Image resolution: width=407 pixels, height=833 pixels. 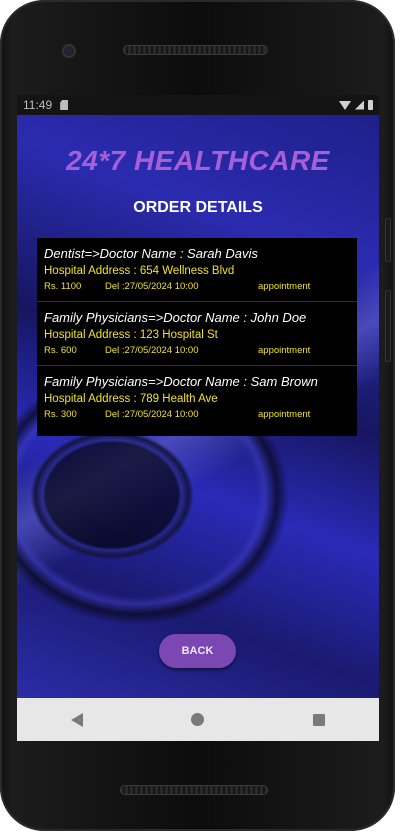 What do you see at coordinates (318, 719) in the screenshot?
I see `nav-recent-icon` at bounding box center [318, 719].